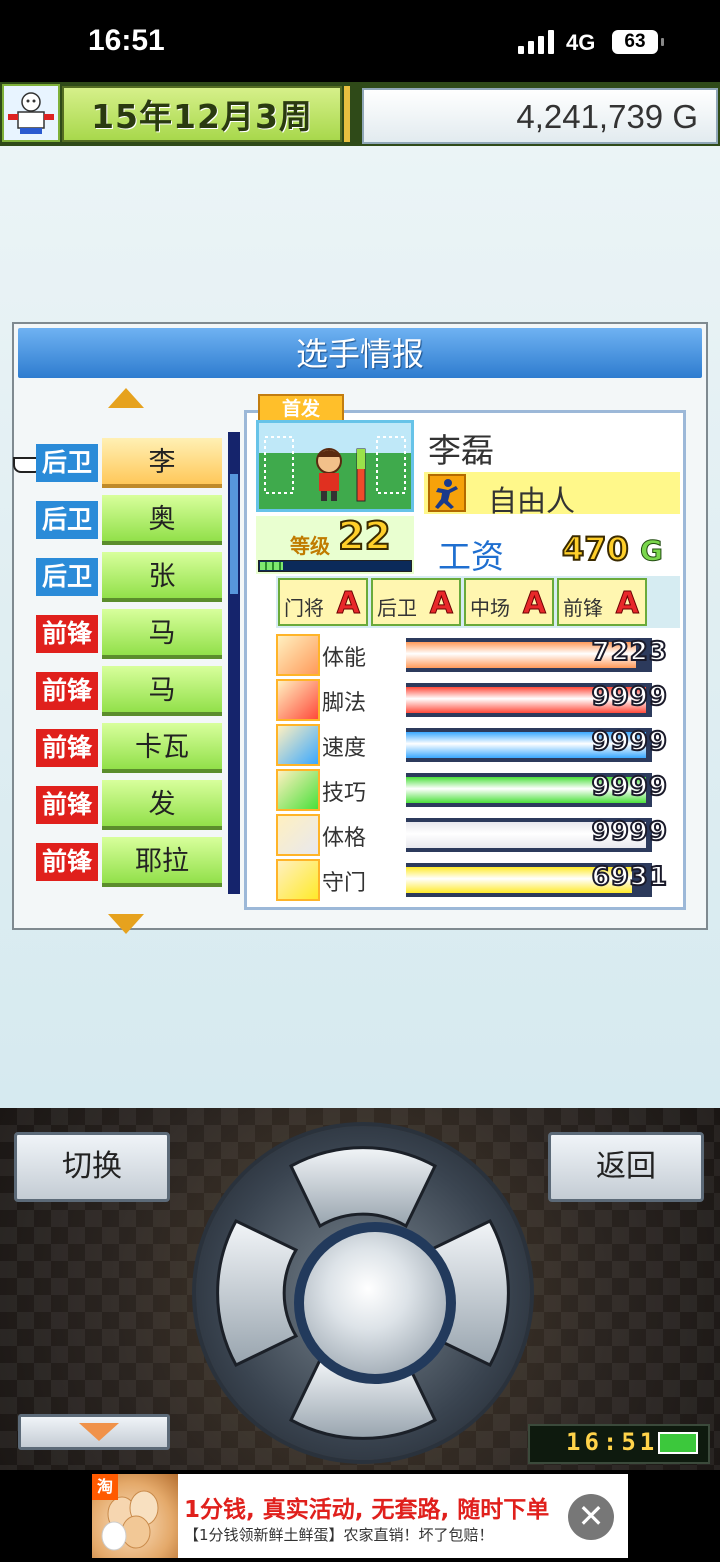 This screenshot has width=720, height=1562. What do you see at coordinates (595, 549) in the screenshot?
I see `salary-value: 470` at bounding box center [595, 549].